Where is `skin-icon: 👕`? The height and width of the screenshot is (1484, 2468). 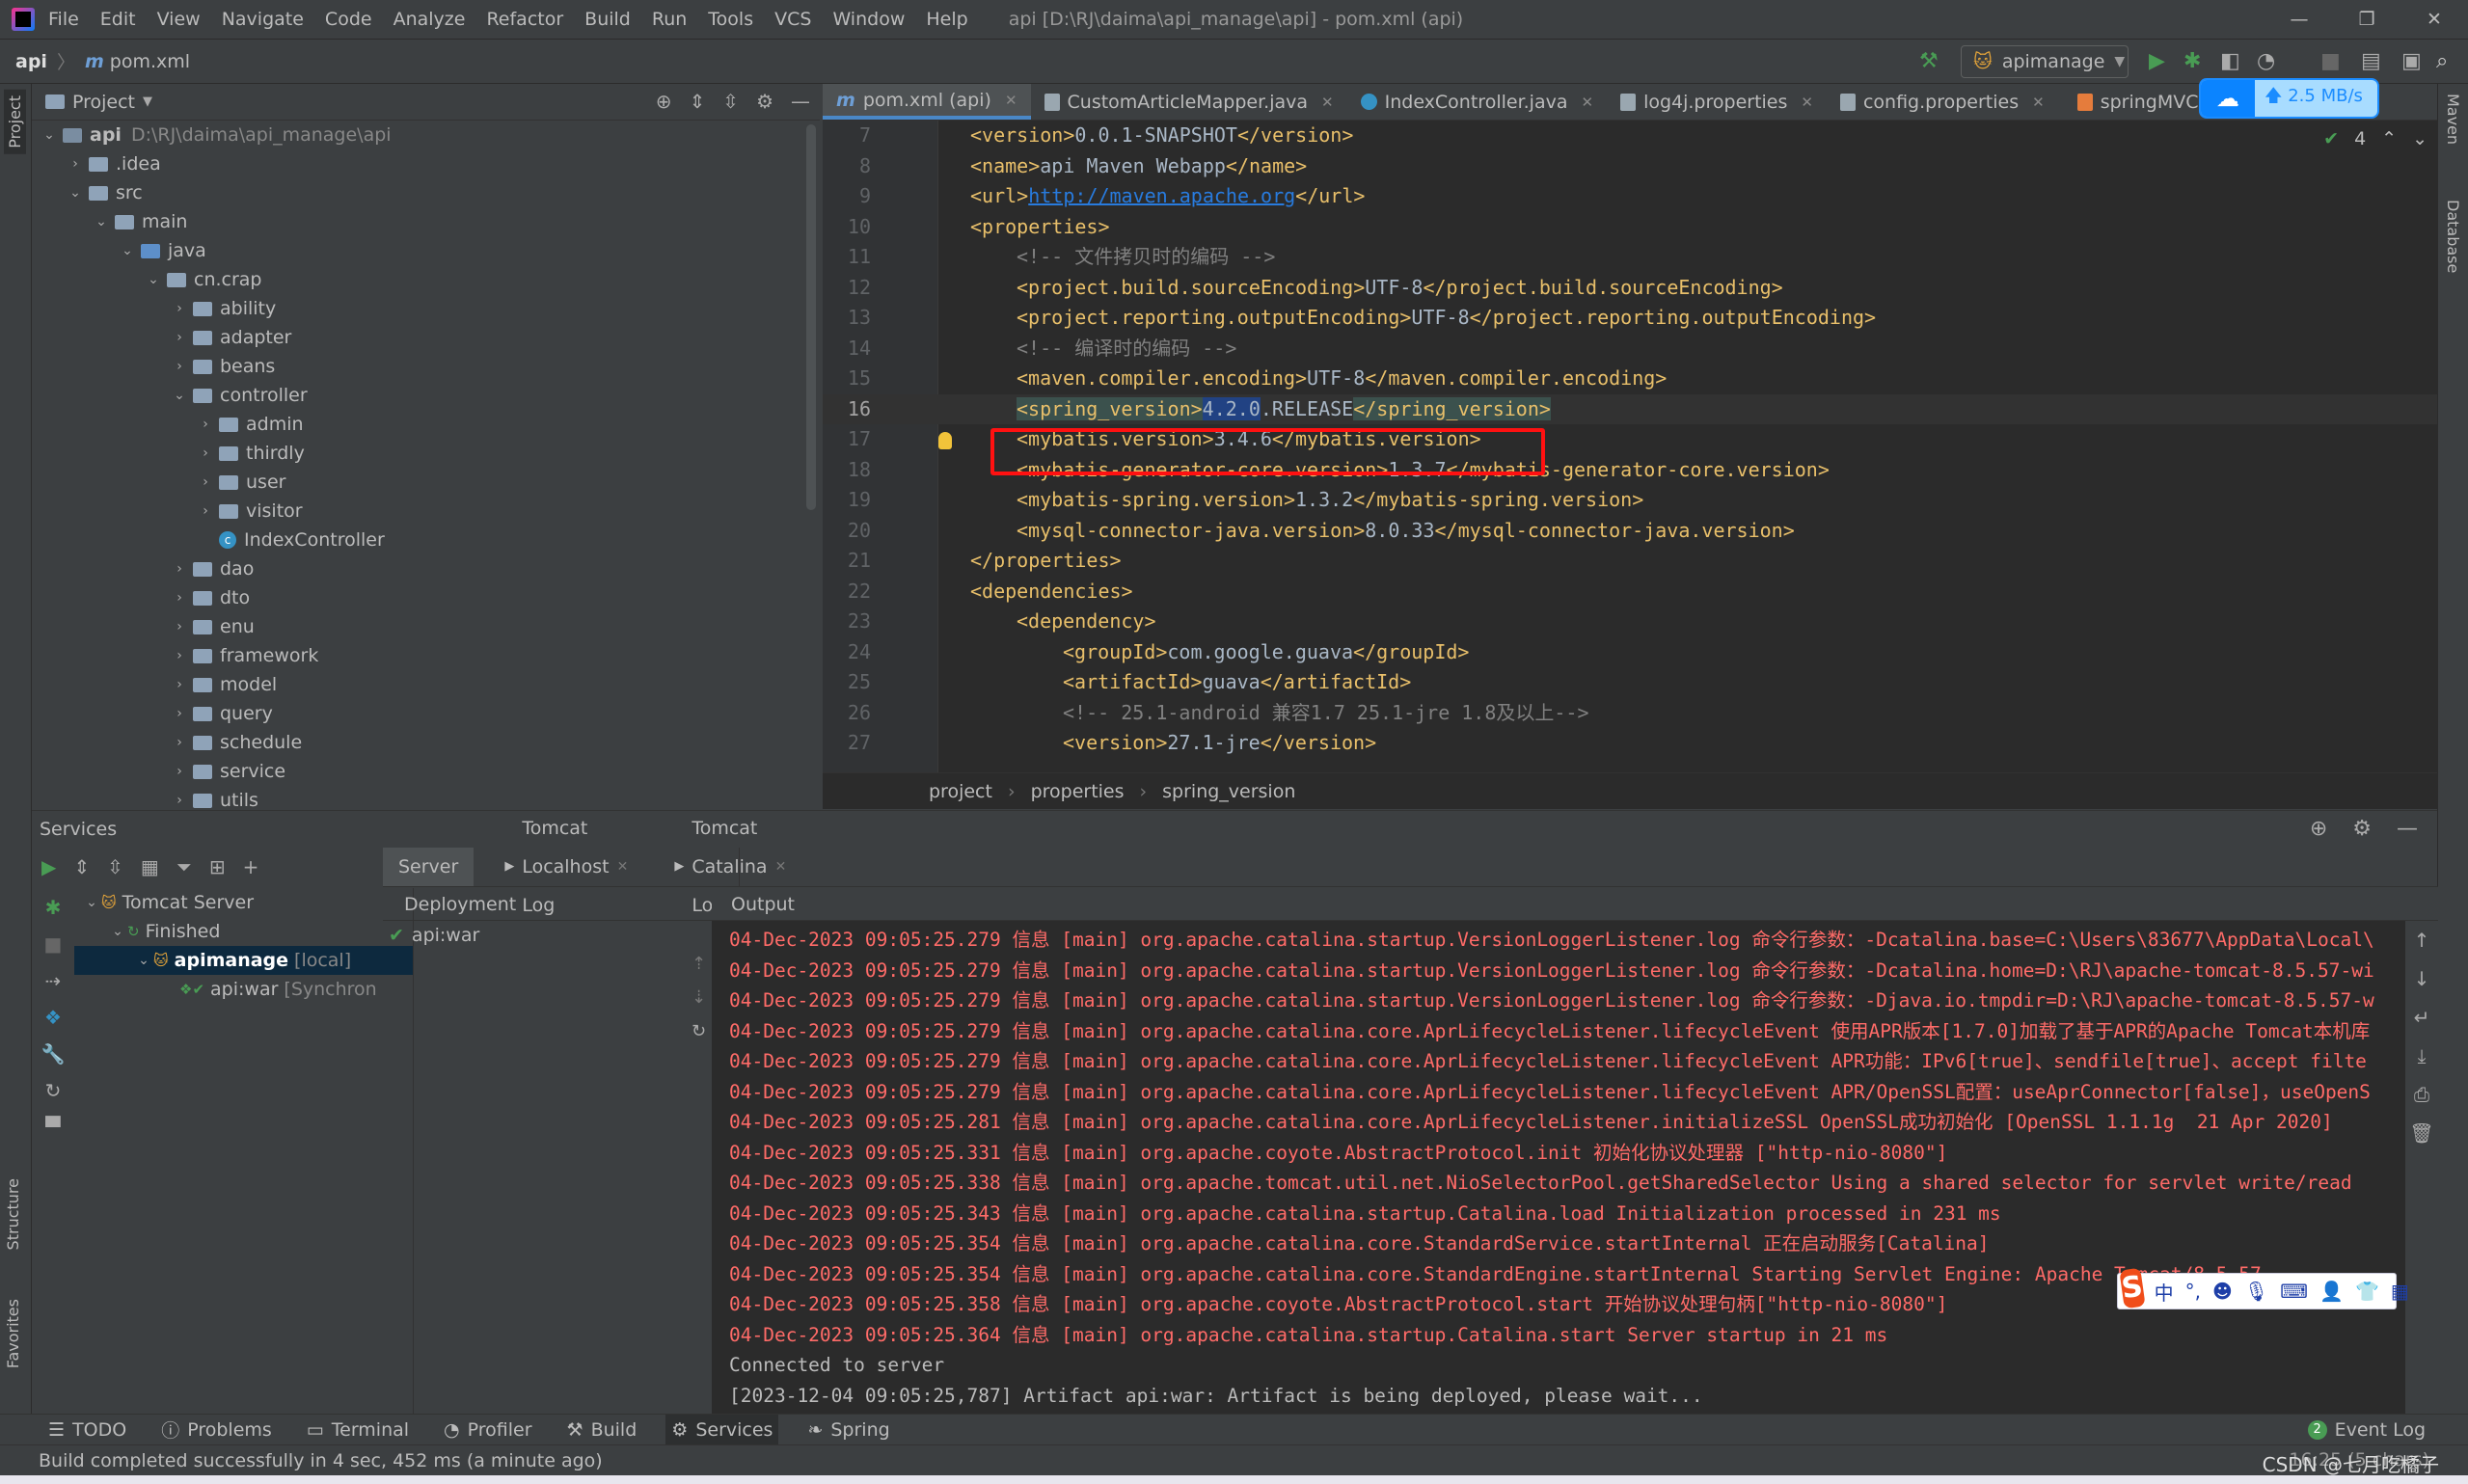 skin-icon: 👕 is located at coordinates (2367, 1291).